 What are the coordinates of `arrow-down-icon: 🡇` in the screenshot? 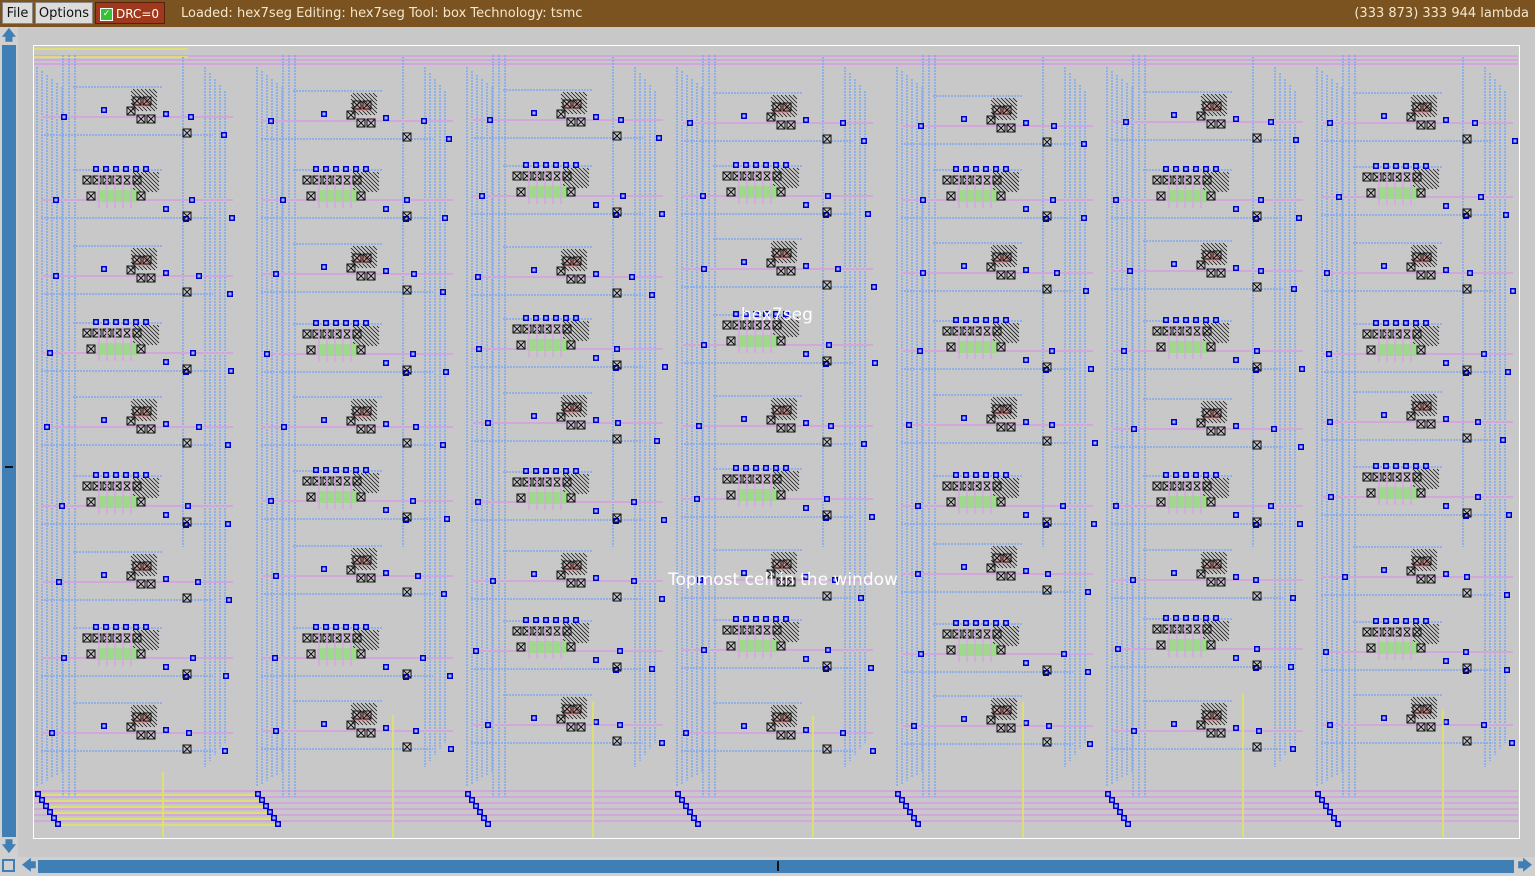 It's located at (9, 847).